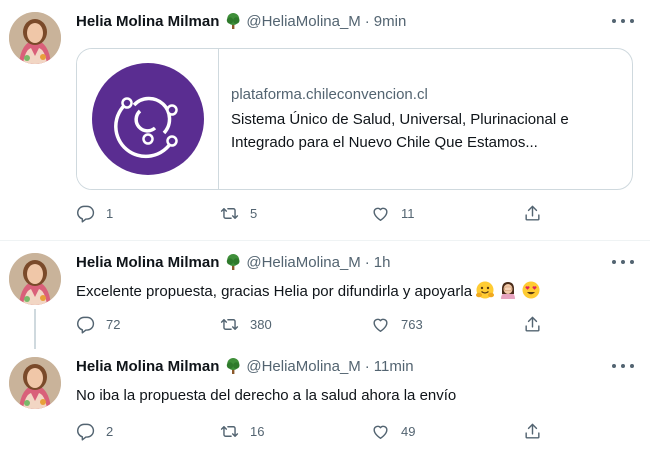 Image resolution: width=650 pixels, height=458 pixels. Describe the element at coordinates (408, 431) in the screenshot. I see `like-count: 49` at that location.